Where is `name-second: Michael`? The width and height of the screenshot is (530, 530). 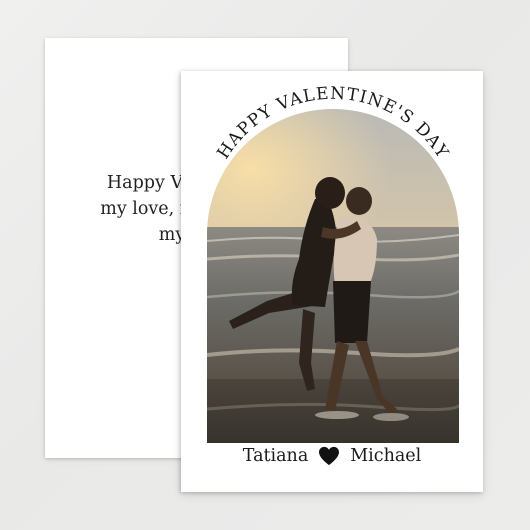 name-second: Michael is located at coordinates (386, 456).